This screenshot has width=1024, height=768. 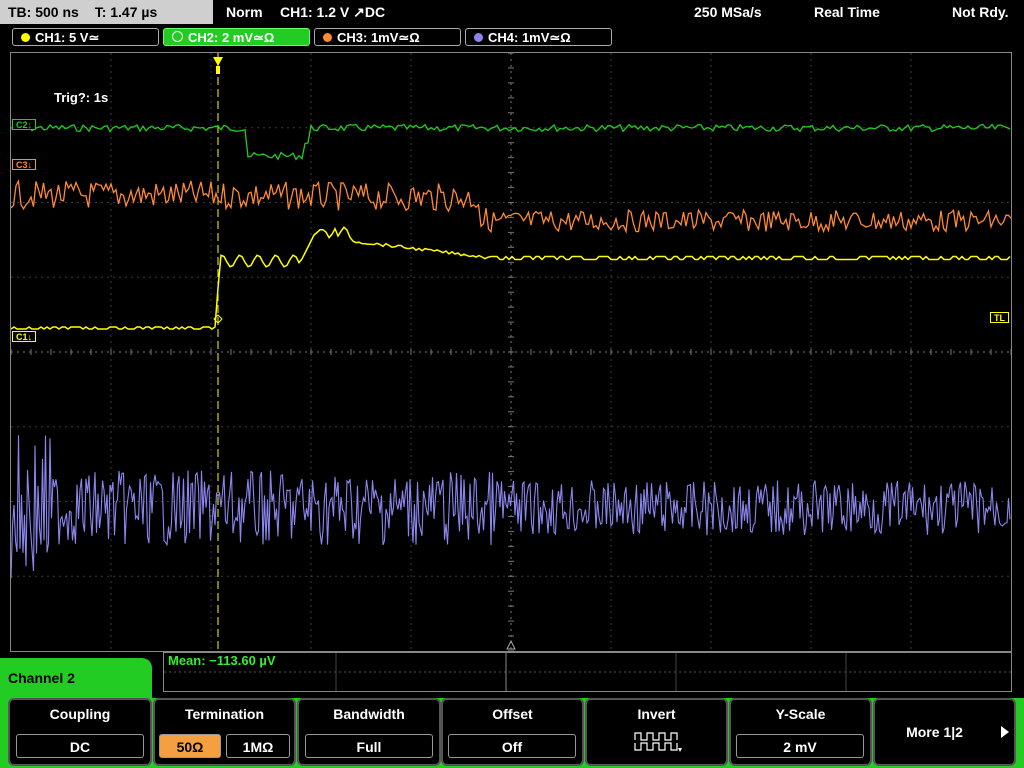 I want to click on coupling-value: DC, so click(x=80, y=746).